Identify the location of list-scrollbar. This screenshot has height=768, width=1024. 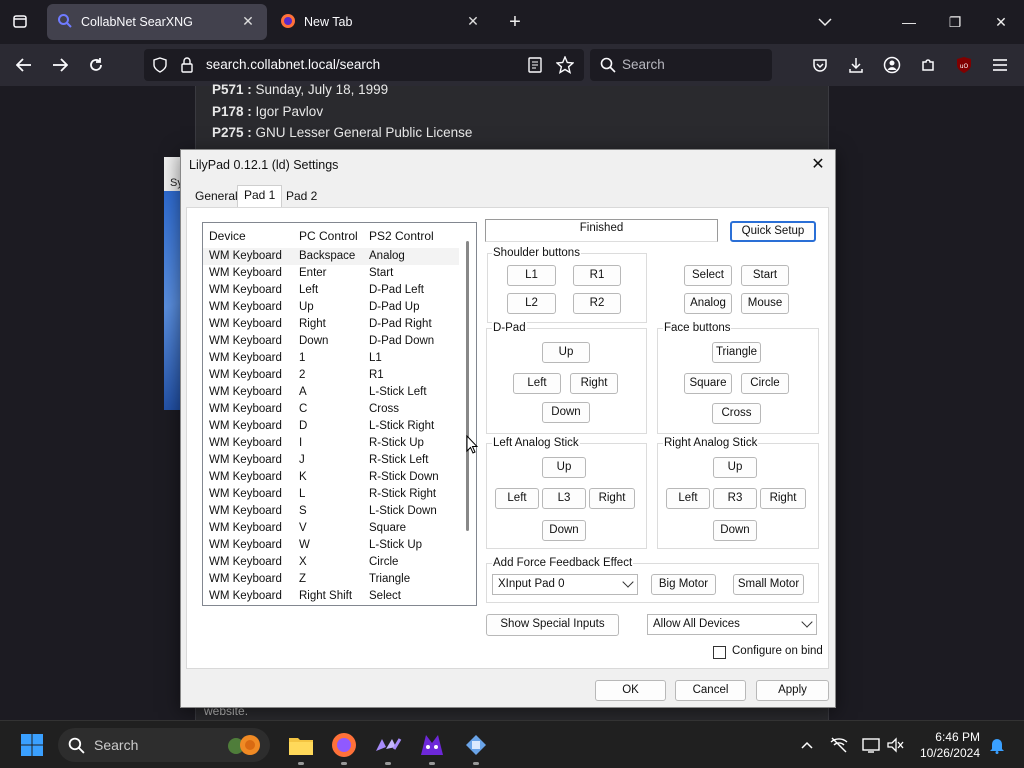
(467, 414).